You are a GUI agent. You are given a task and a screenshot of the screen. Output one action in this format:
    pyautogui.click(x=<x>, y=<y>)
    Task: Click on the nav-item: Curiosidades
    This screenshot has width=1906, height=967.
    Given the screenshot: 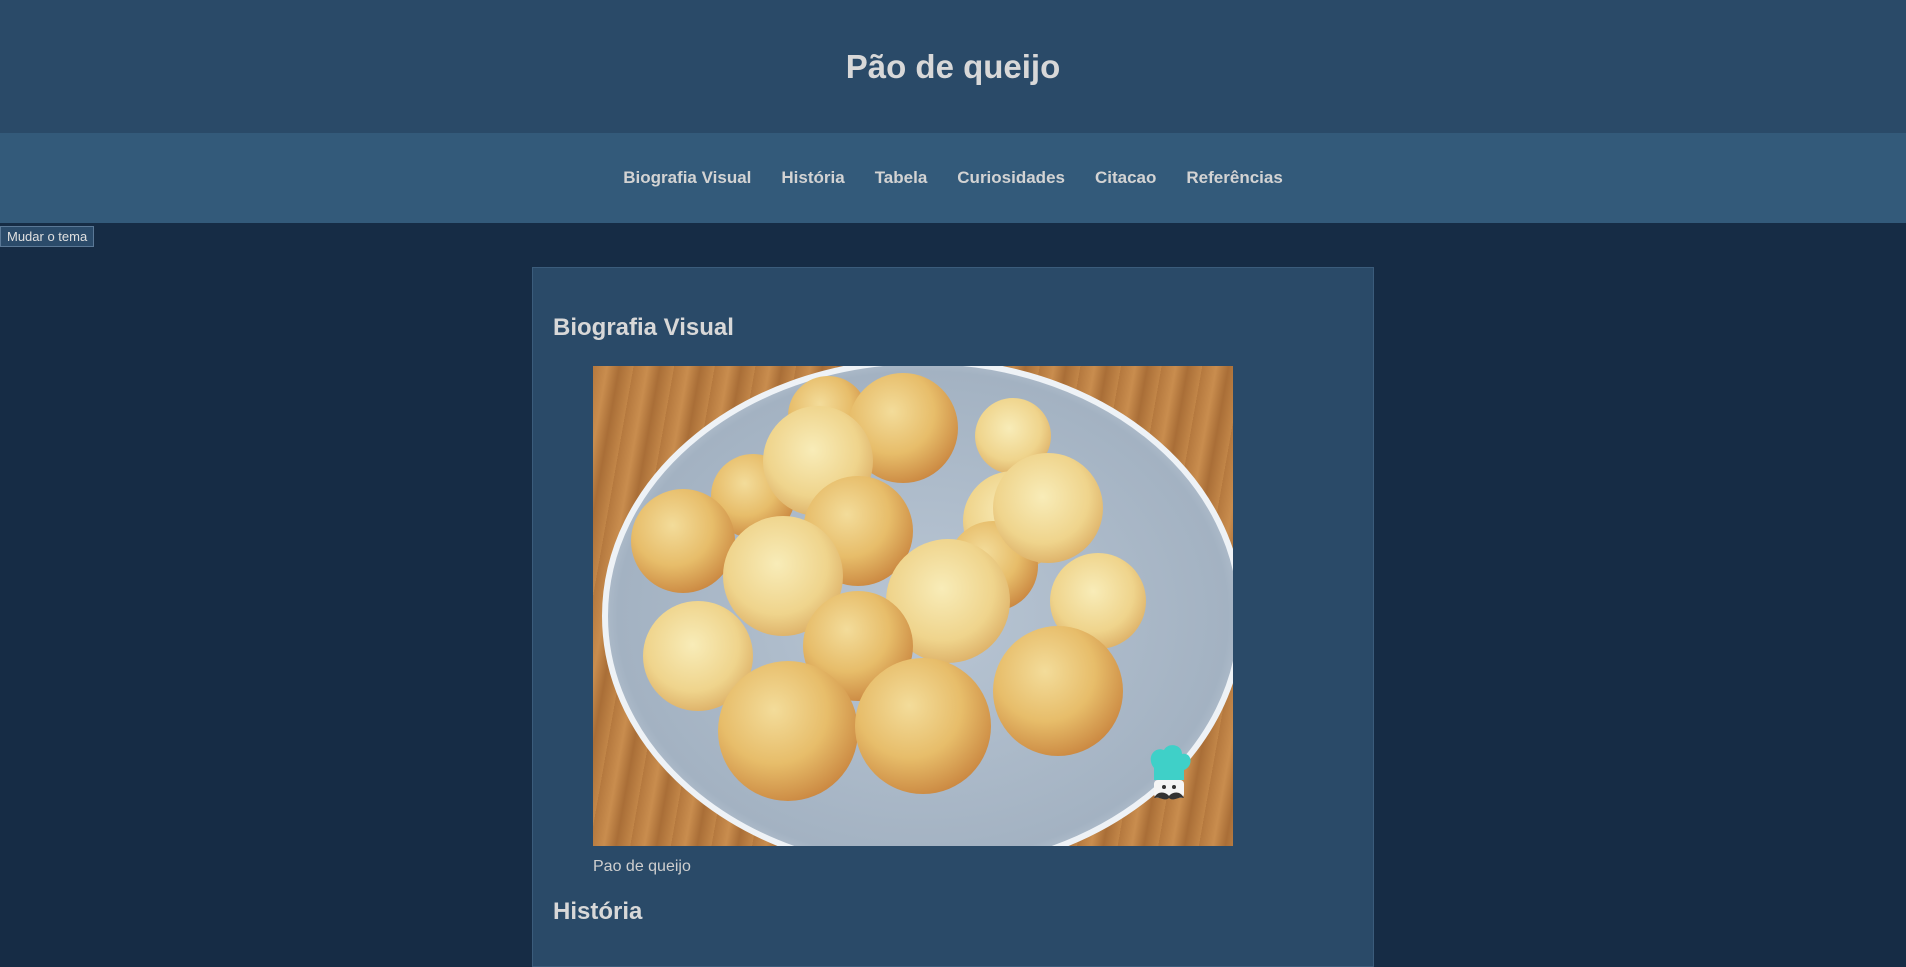 What is the action you would take?
    pyautogui.click(x=1011, y=178)
    